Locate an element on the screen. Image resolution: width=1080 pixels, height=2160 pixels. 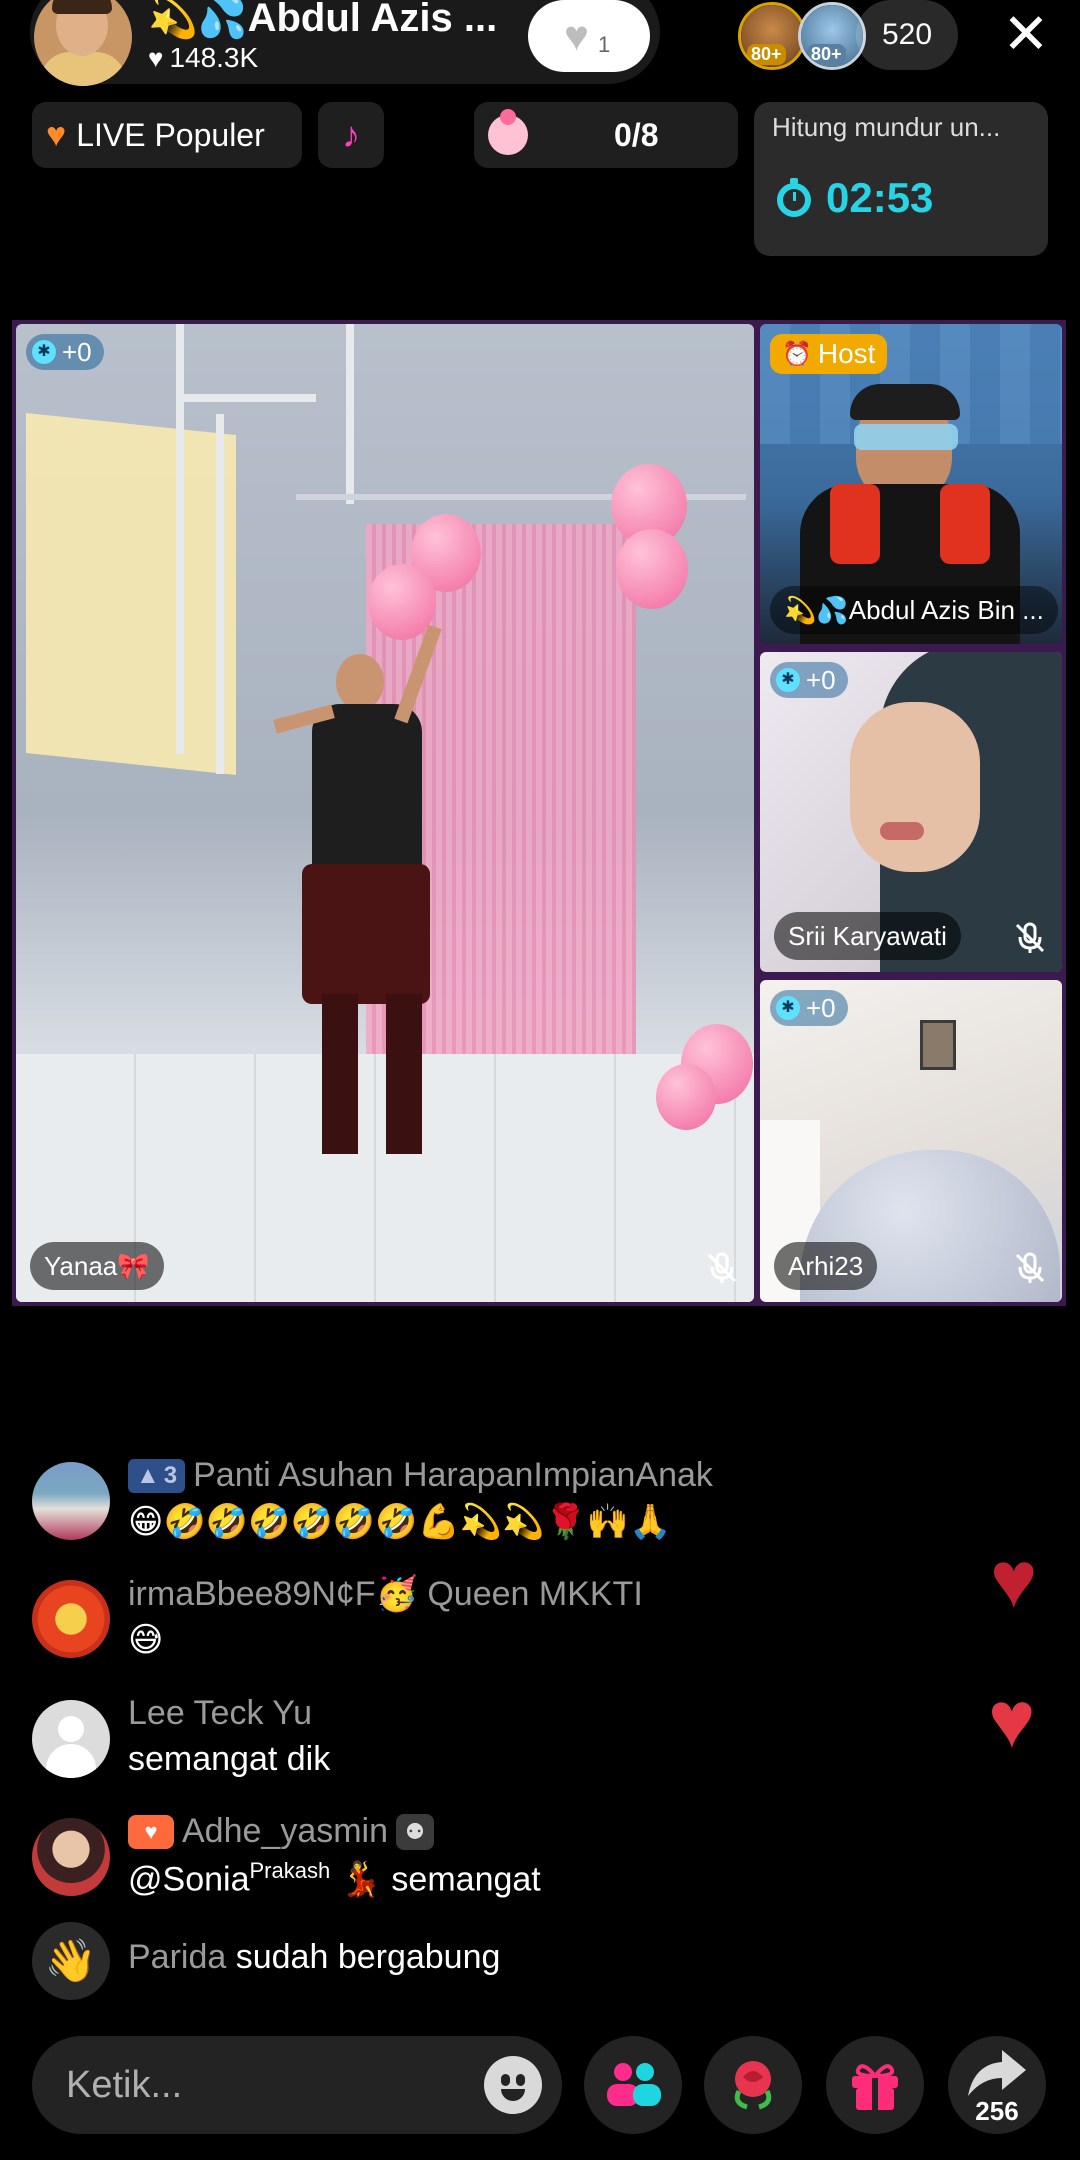
host-likes-count: 148.3K is located at coordinates (214, 57).